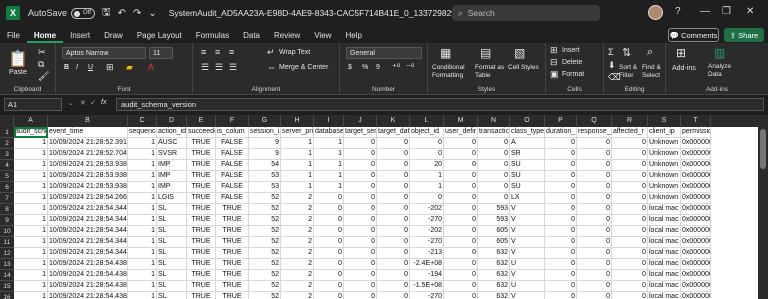 The height and width of the screenshot is (299, 768). Describe the element at coordinates (151, 67) in the screenshot. I see `font-color-icon: A` at that location.